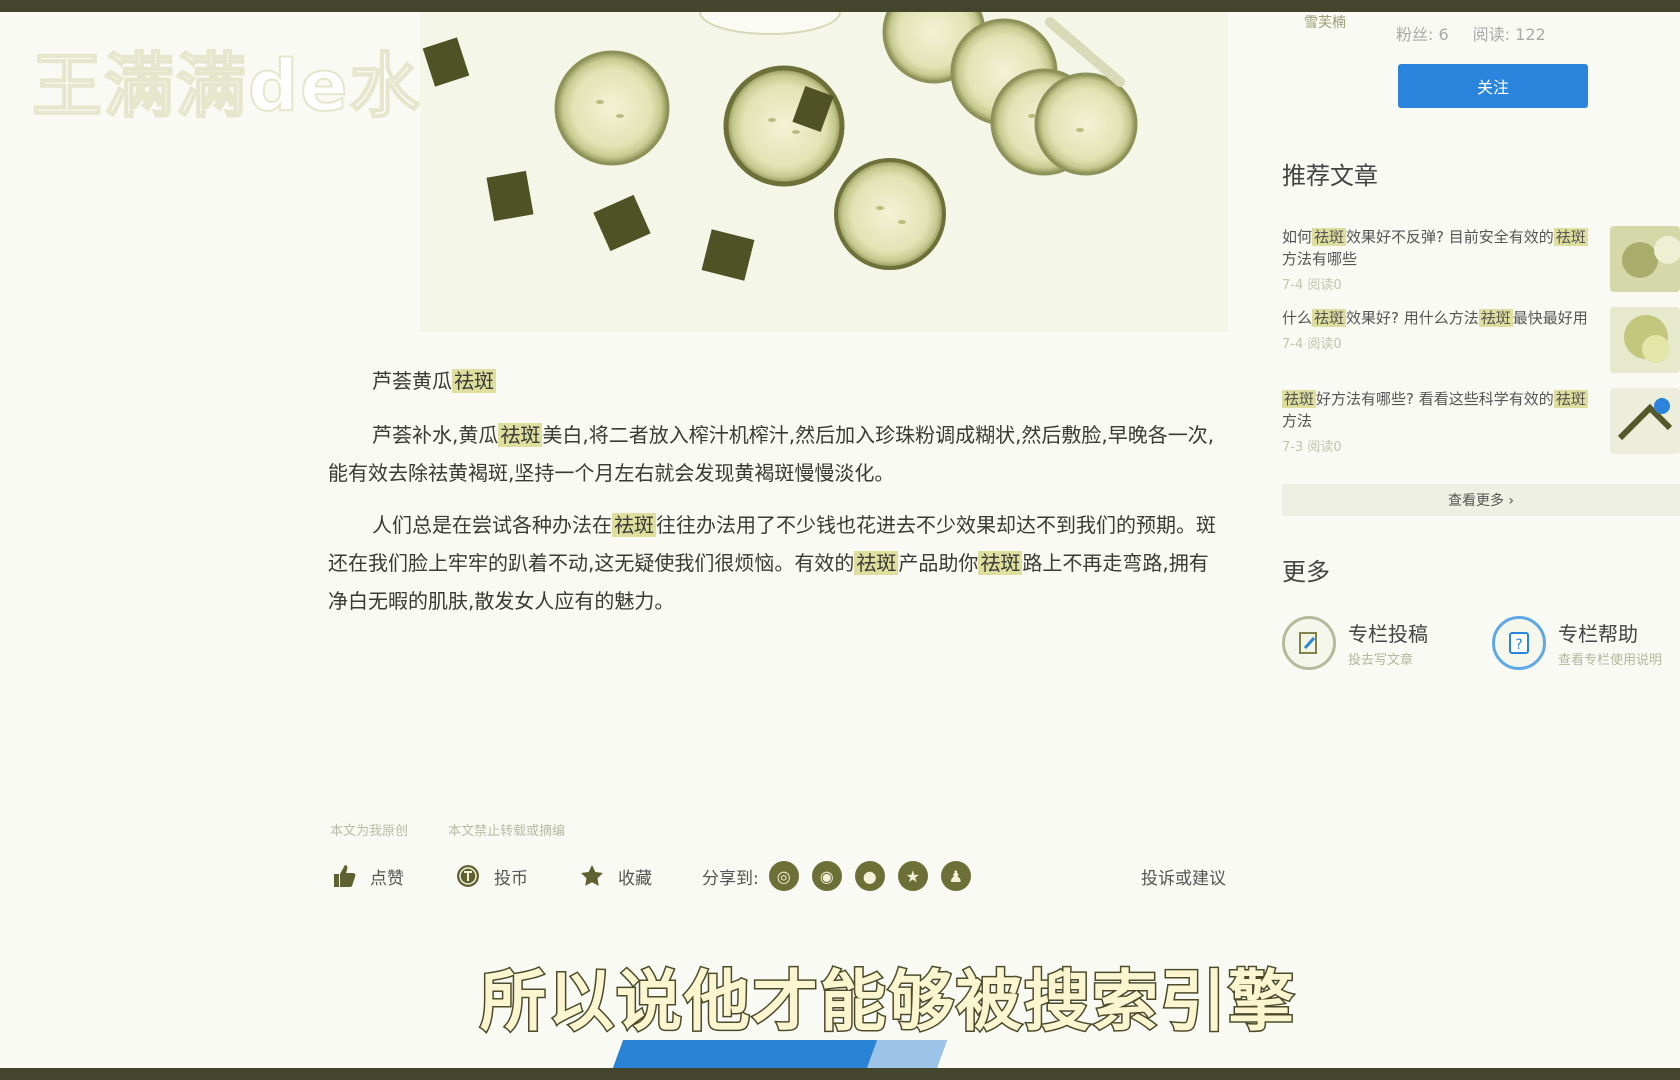 The image size is (1680, 1080). Describe the element at coordinates (1437, 318) in the screenshot. I see `recommend-title: 什么 祛斑 效果好? 用什么方法 祛斑 最快最好用` at that location.